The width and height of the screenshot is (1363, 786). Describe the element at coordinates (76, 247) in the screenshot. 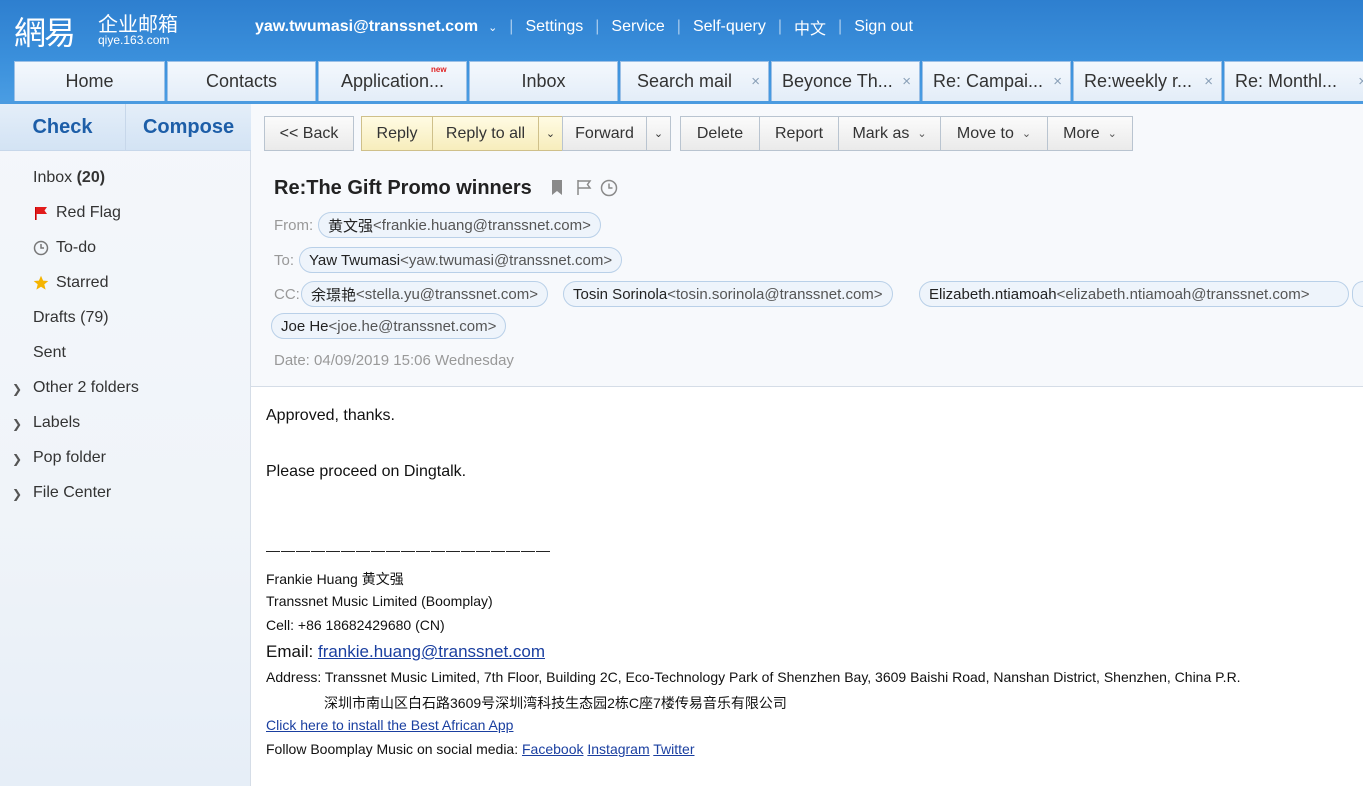

I see `sidebar-item-label: To-do` at that location.